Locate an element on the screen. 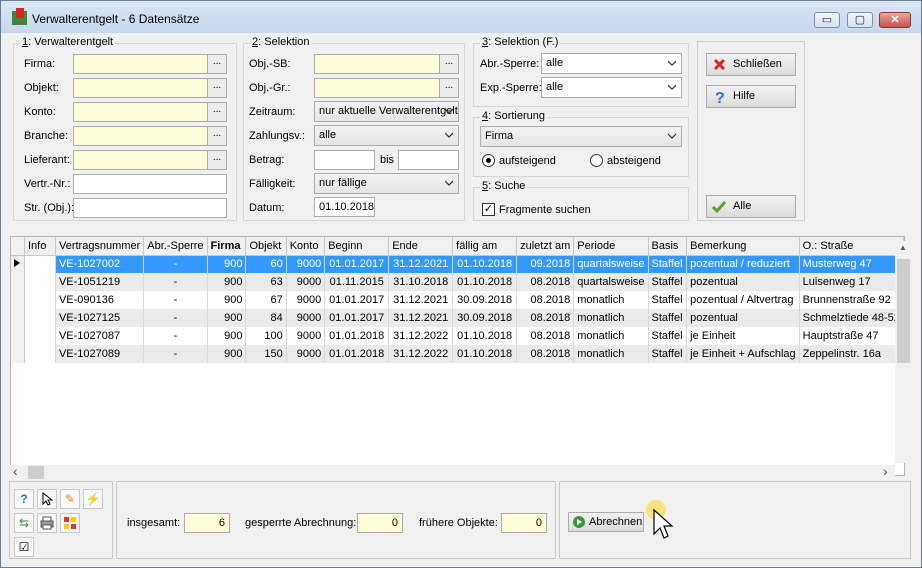 The height and width of the screenshot is (568, 922). table-cell: 01.11.2015 is located at coordinates (357, 282).